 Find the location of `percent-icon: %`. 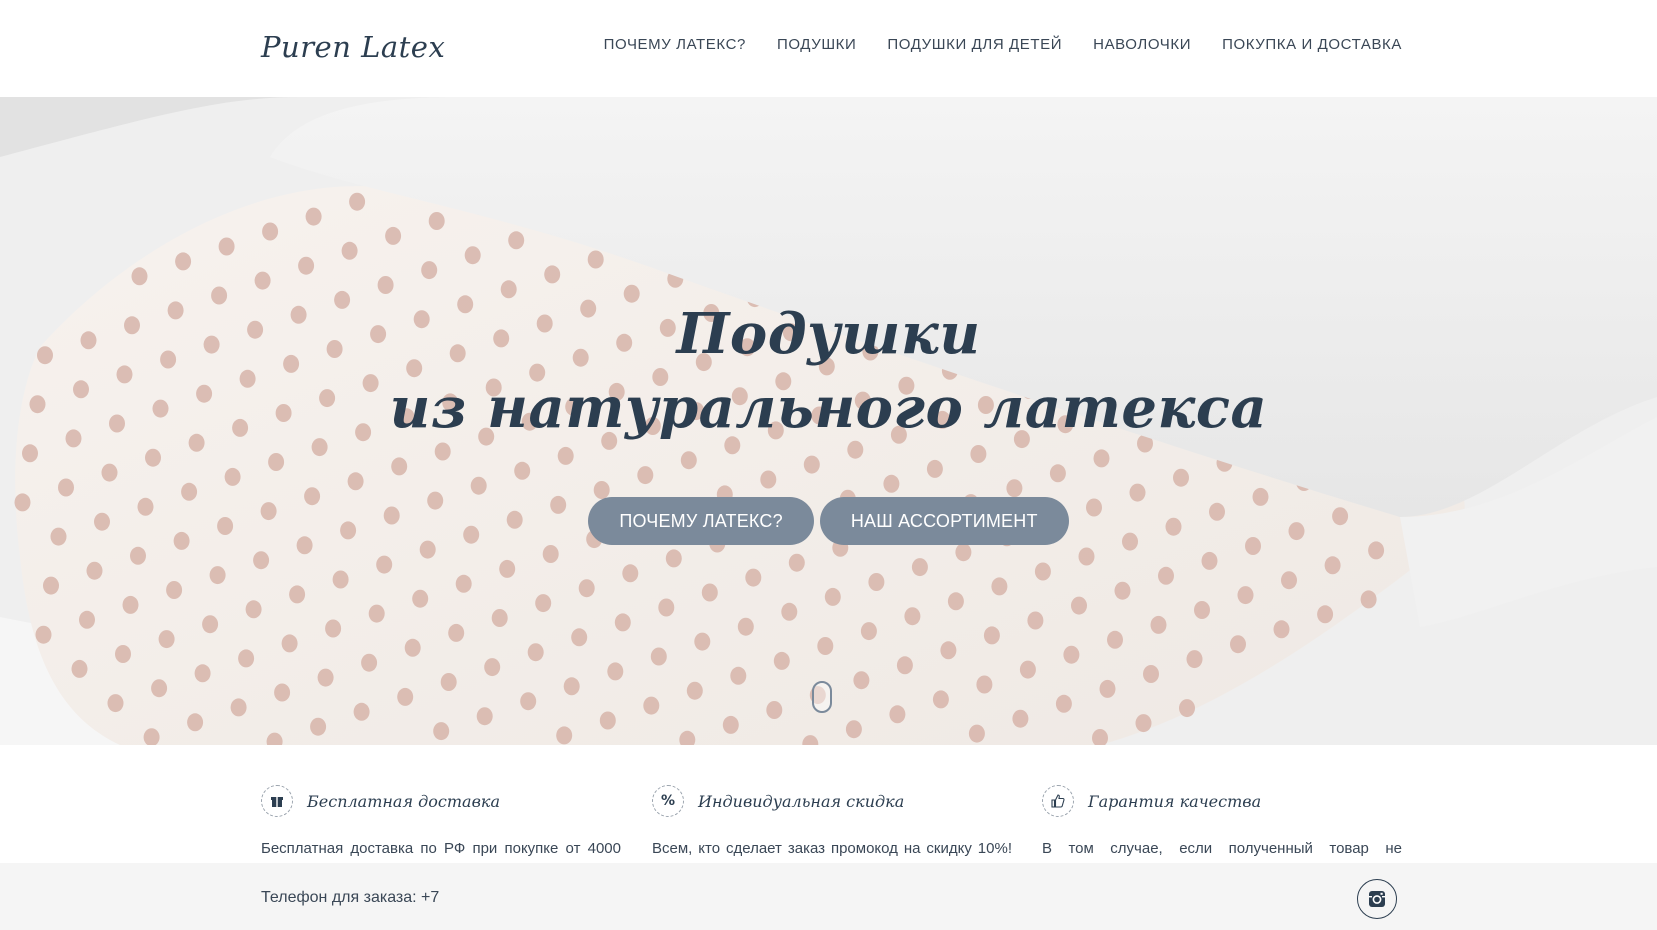

percent-icon: % is located at coordinates (668, 801).